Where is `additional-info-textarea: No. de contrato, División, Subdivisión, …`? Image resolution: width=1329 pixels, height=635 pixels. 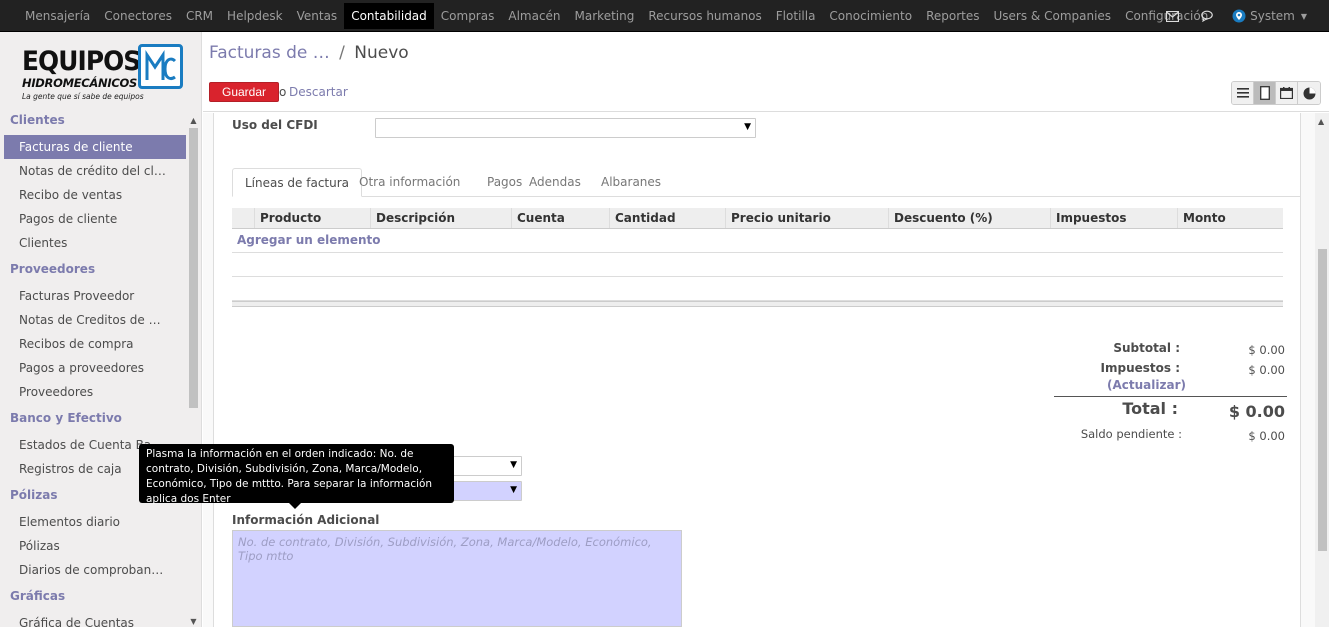
additional-info-textarea: No. de contrato, División, Subdivisión, … is located at coordinates (457, 578).